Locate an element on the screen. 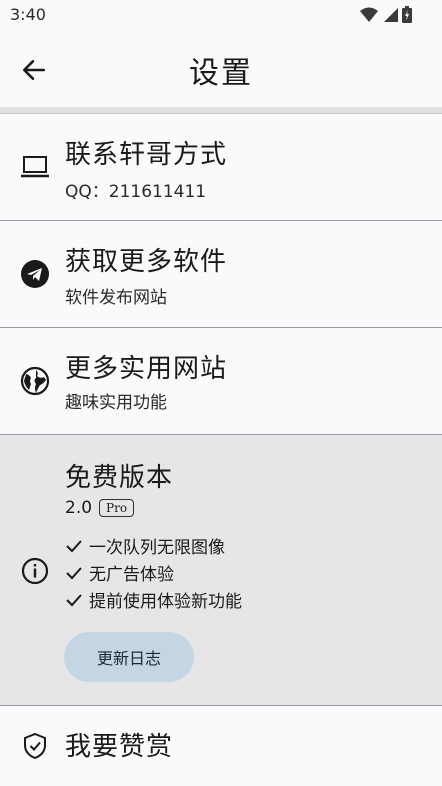  version-number: 2.0 is located at coordinates (79, 508).